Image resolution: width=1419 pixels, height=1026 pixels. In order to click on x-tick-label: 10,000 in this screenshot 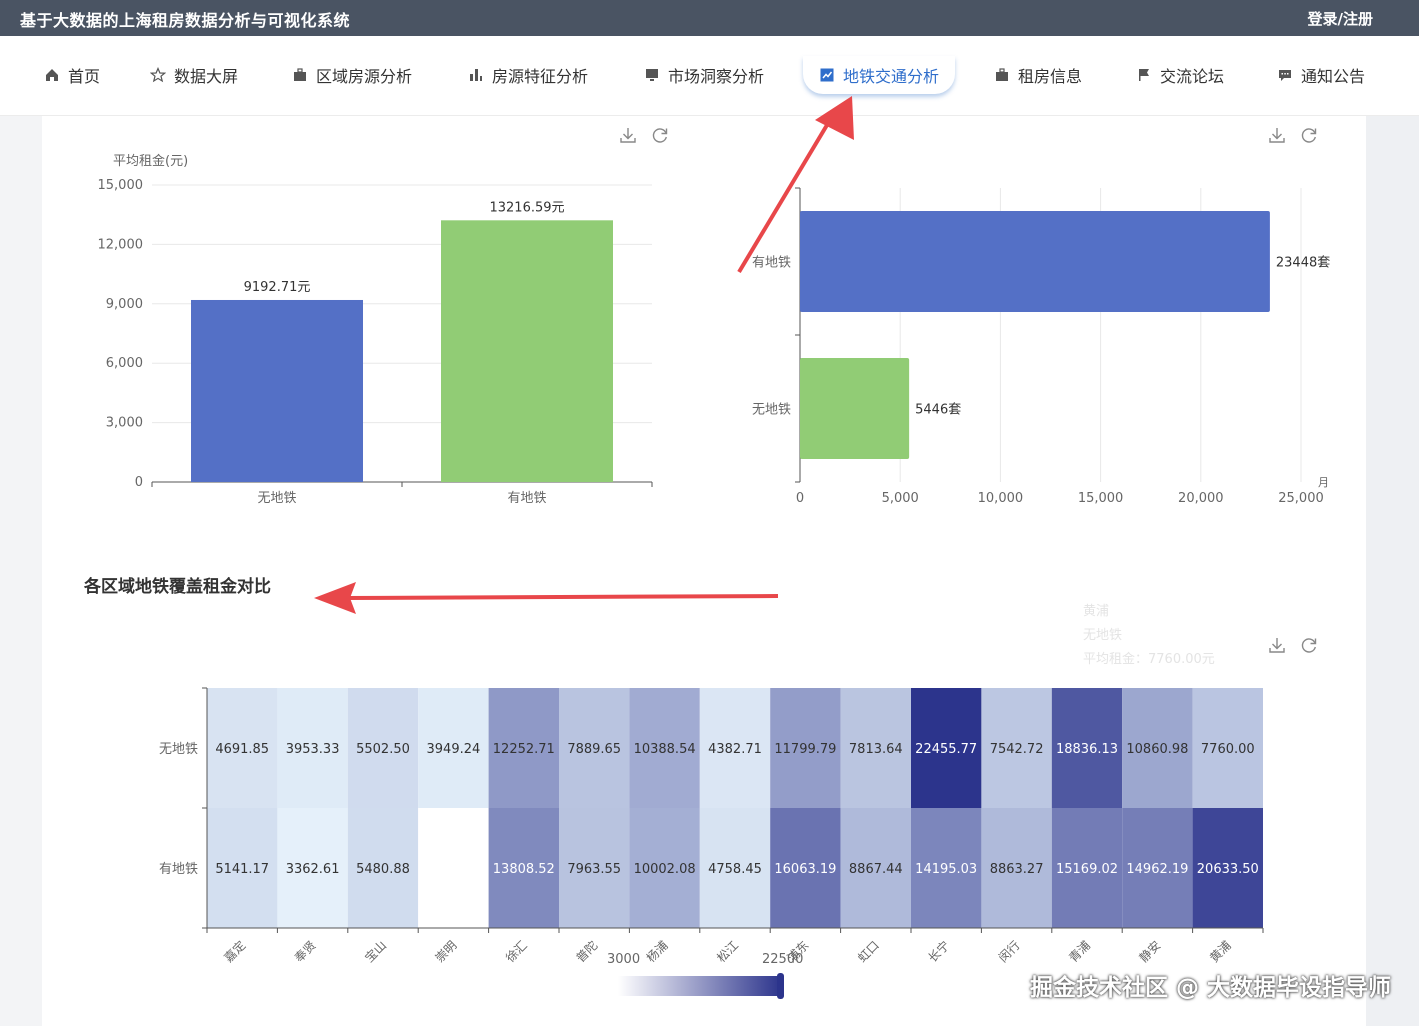, I will do `click(1001, 498)`.